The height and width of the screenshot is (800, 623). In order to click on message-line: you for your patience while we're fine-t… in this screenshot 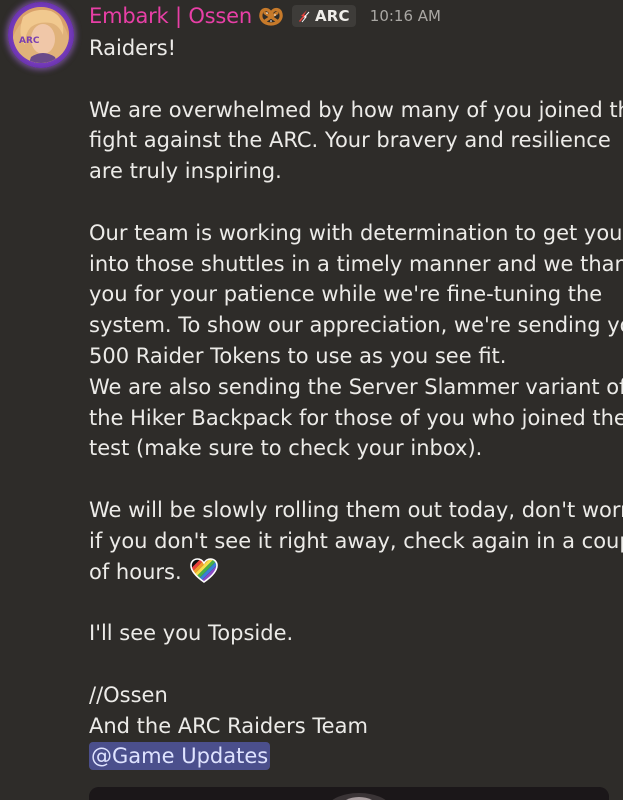, I will do `click(346, 294)`.